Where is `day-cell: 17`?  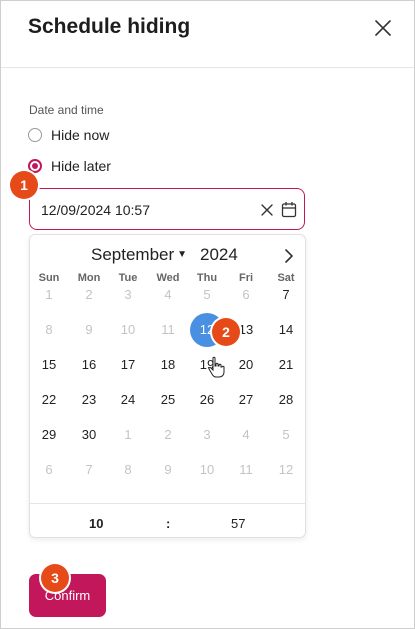 day-cell: 17 is located at coordinates (128, 365).